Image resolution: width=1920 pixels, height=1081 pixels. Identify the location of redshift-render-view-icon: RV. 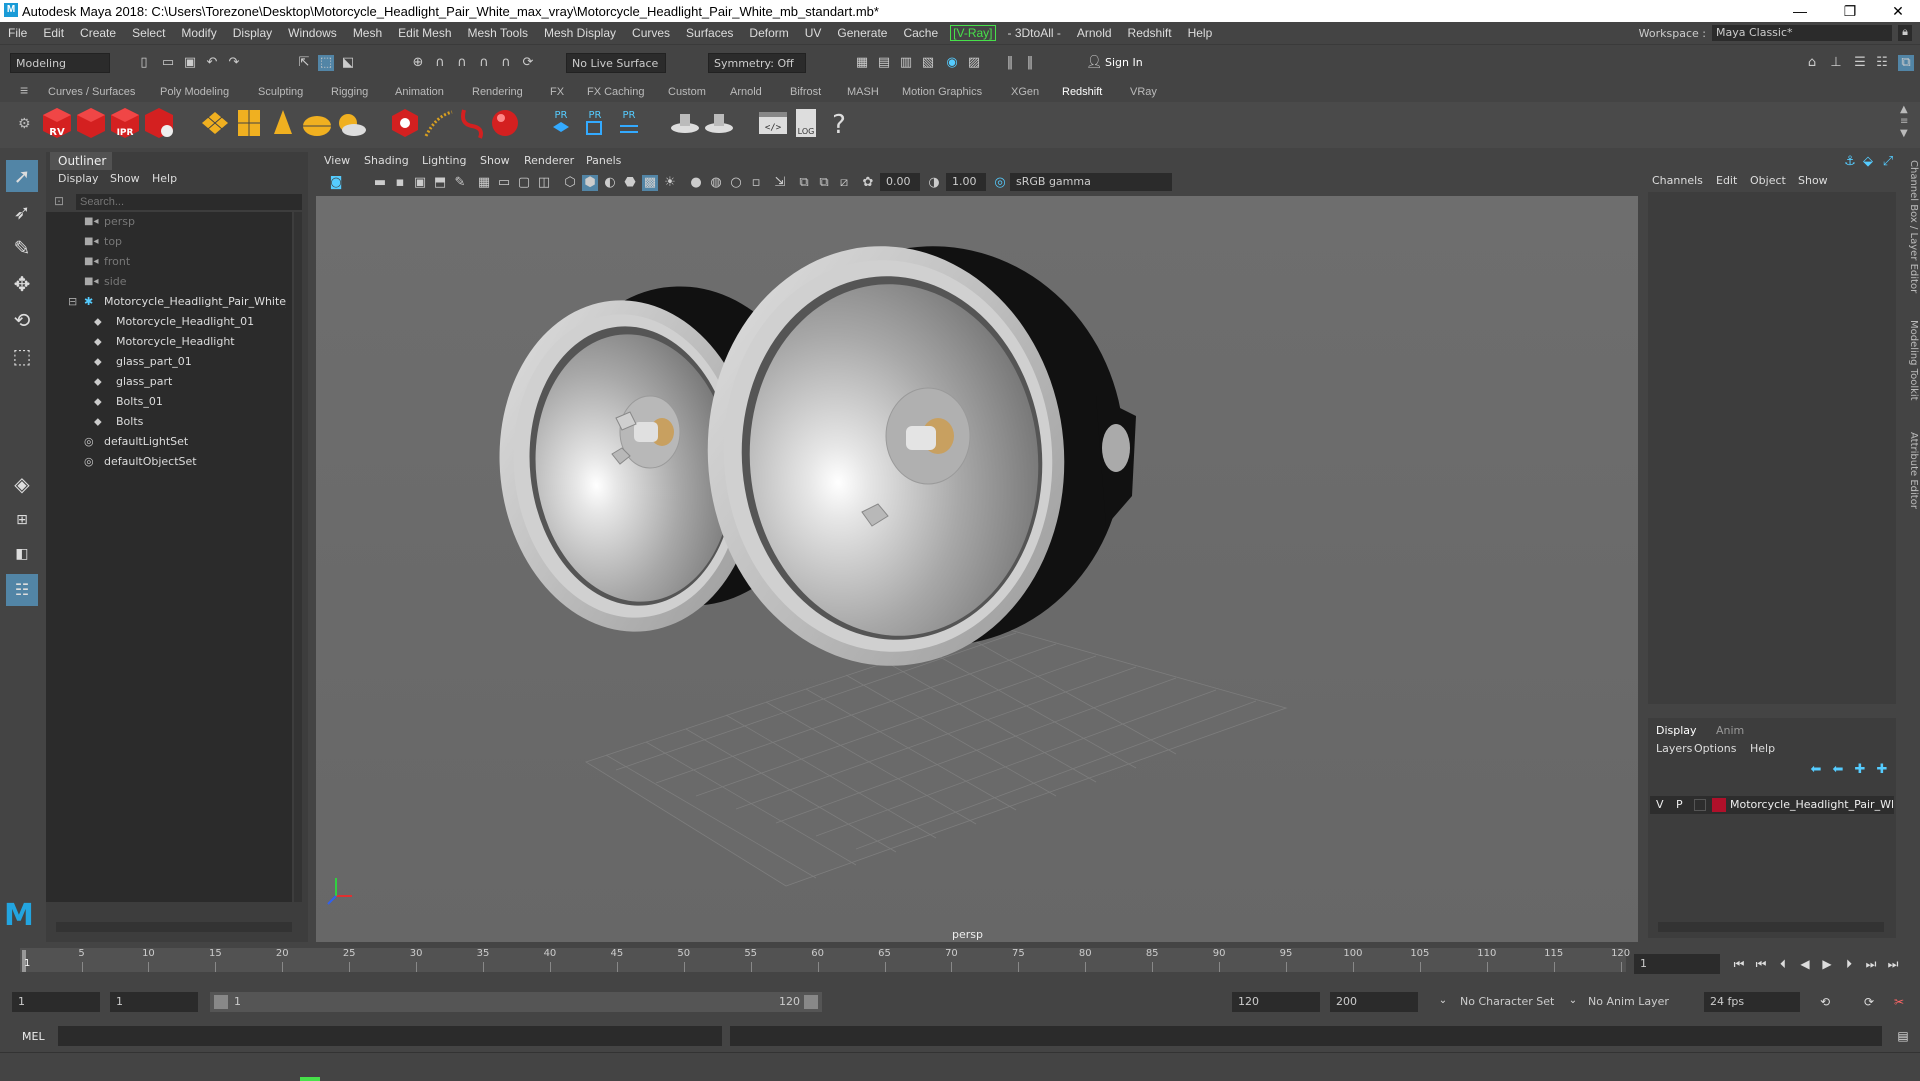
(57, 123).